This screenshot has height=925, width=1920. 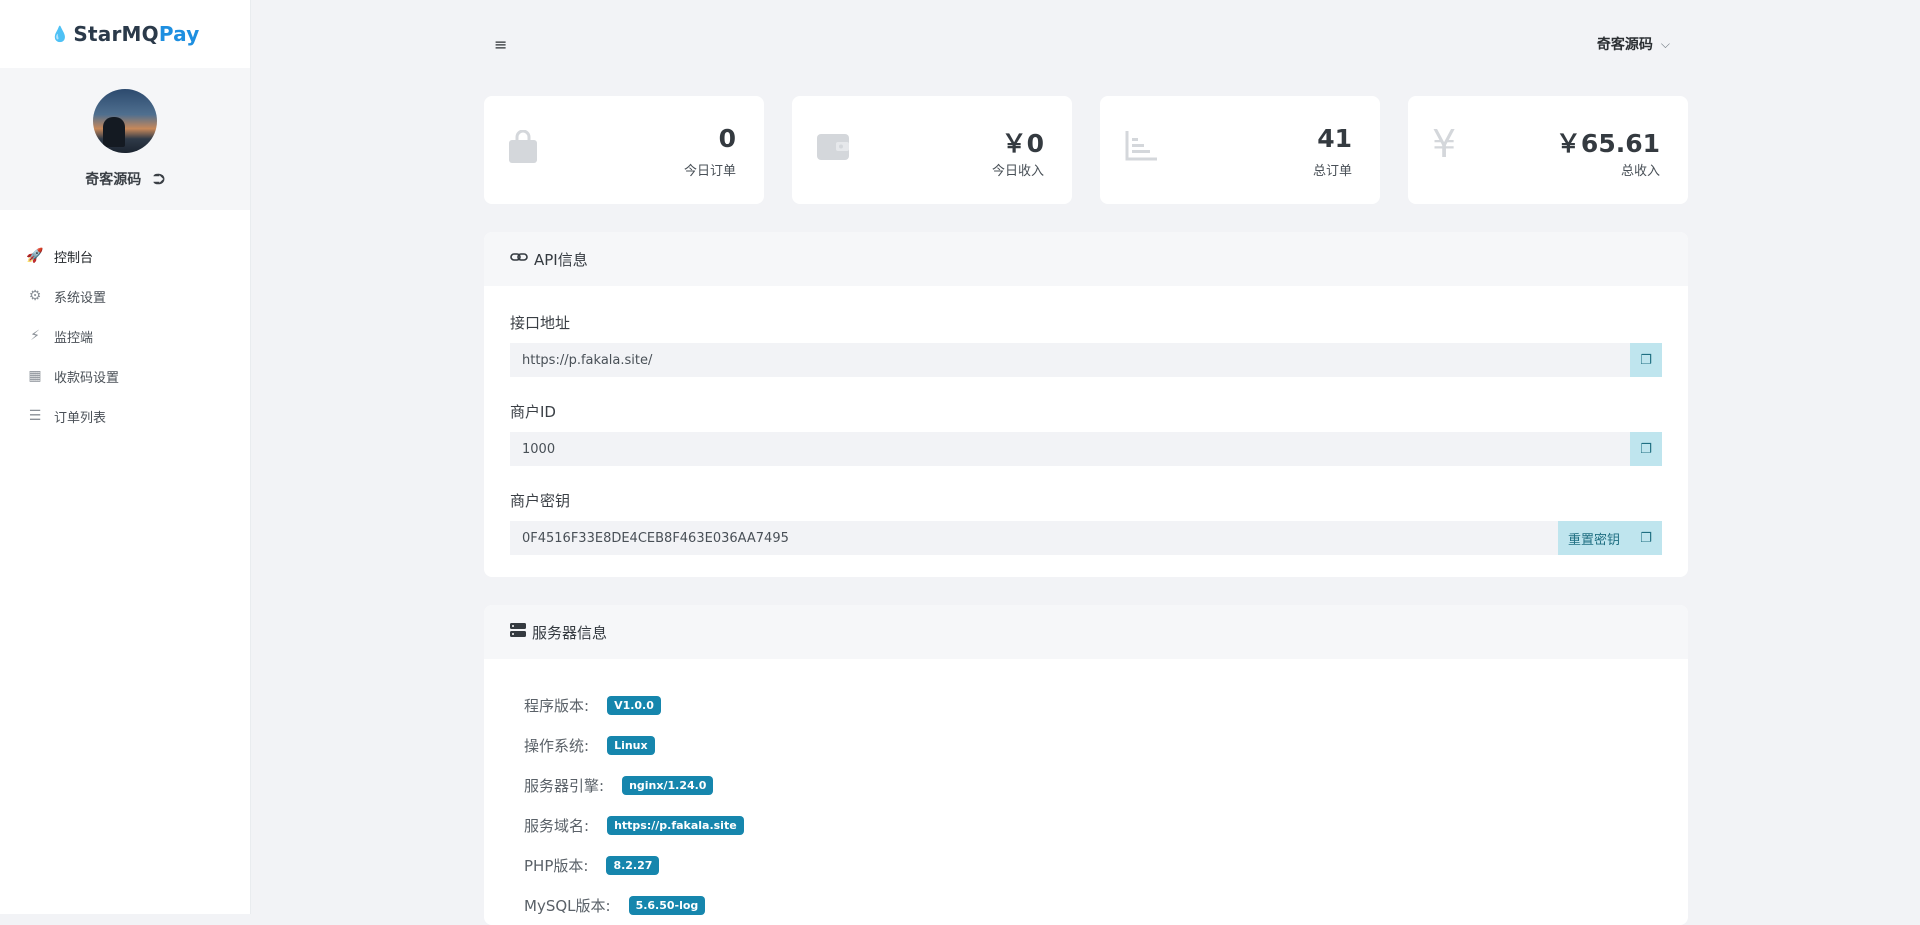 What do you see at coordinates (557, 745) in the screenshot?
I see `server-row-label: 操作系统:` at bounding box center [557, 745].